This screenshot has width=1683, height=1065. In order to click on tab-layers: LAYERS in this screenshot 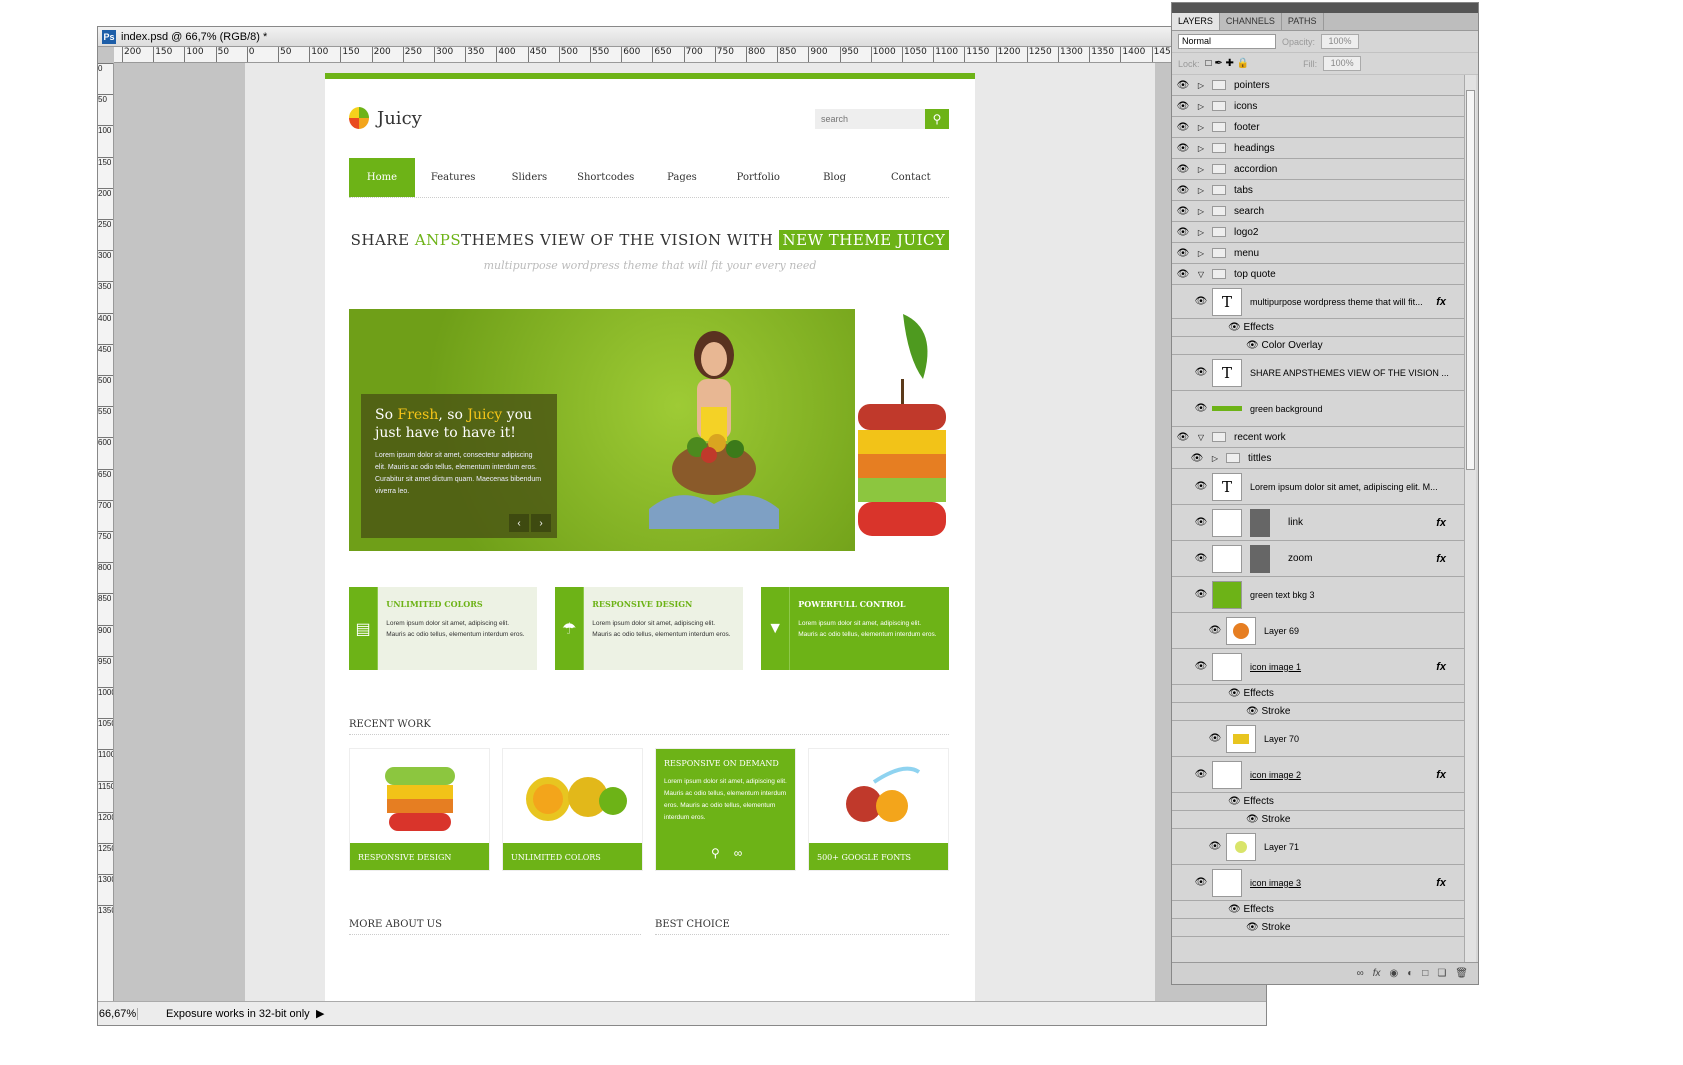, I will do `click(1196, 21)`.